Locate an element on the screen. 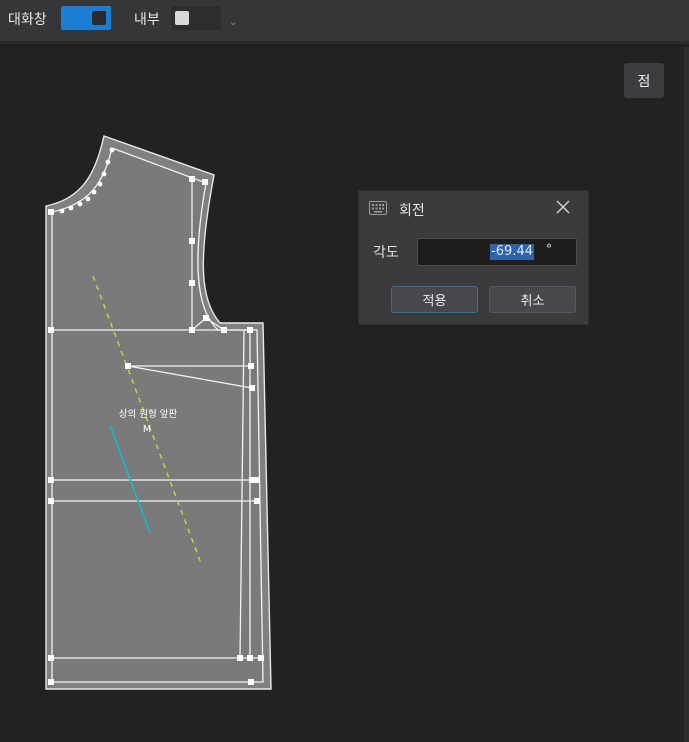  inner-toggle-label: 내부 is located at coordinates (147, 20).